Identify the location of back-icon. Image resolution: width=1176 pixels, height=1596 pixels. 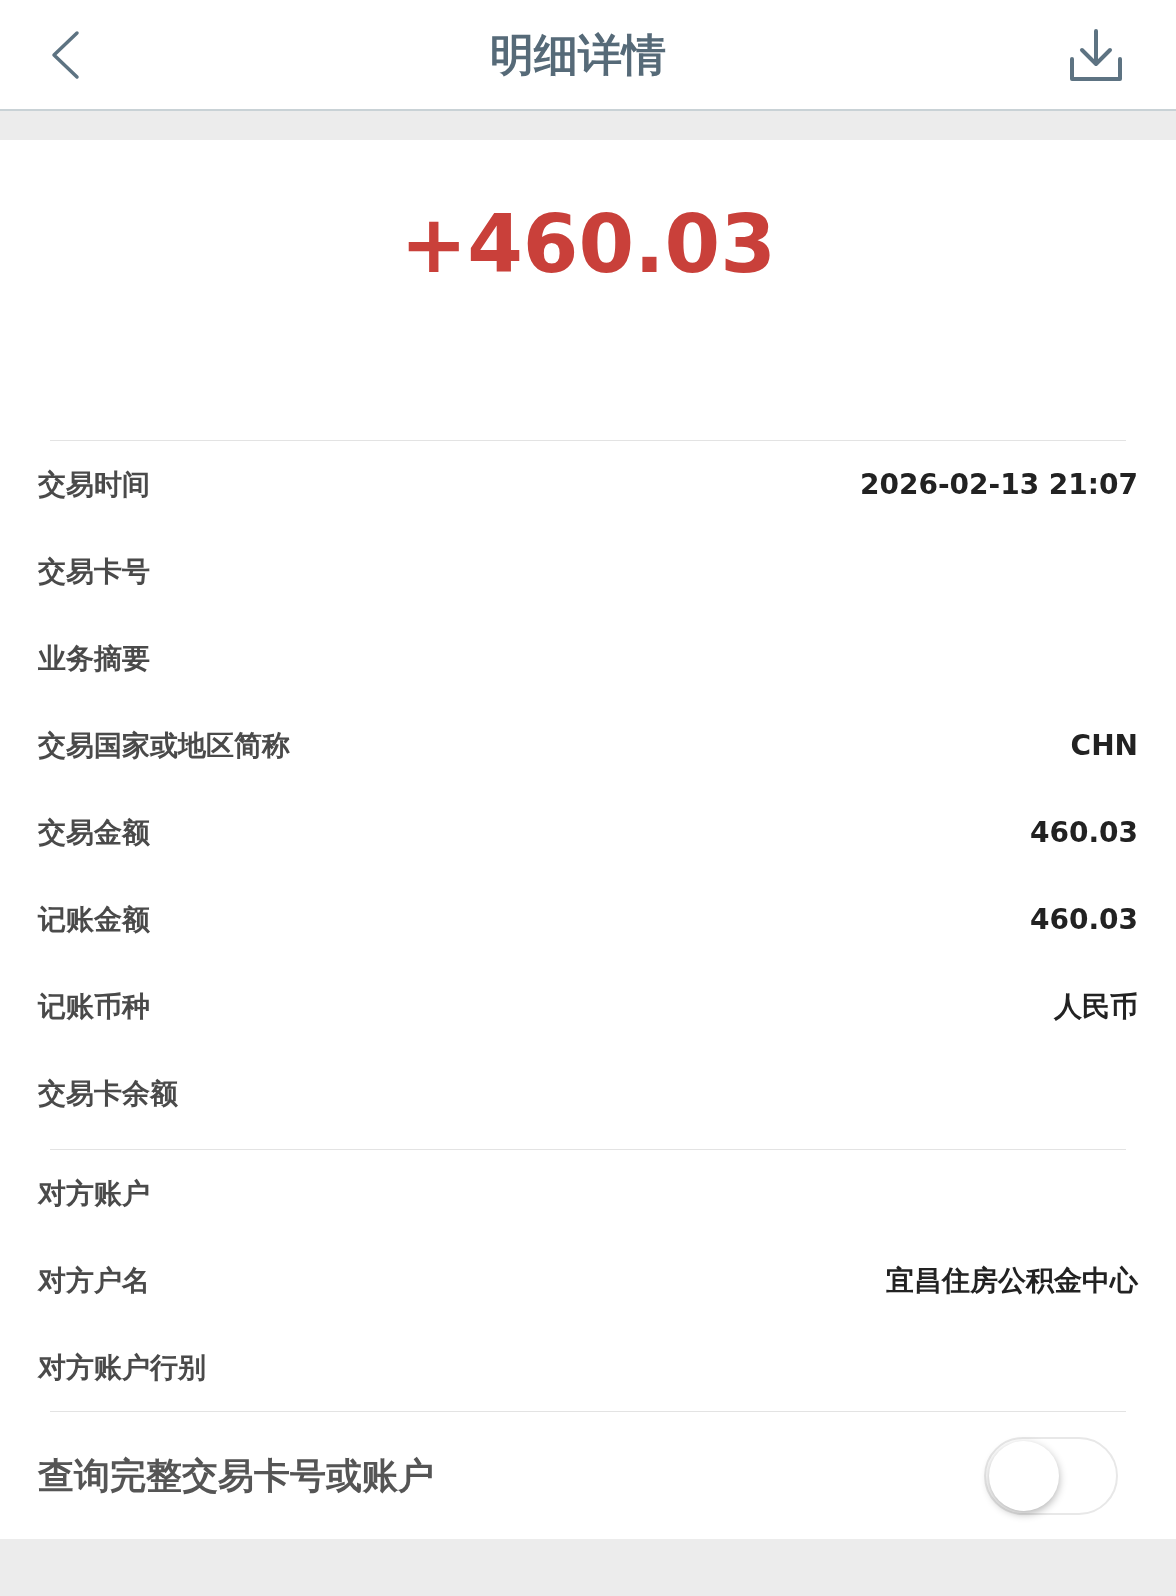
(65, 54).